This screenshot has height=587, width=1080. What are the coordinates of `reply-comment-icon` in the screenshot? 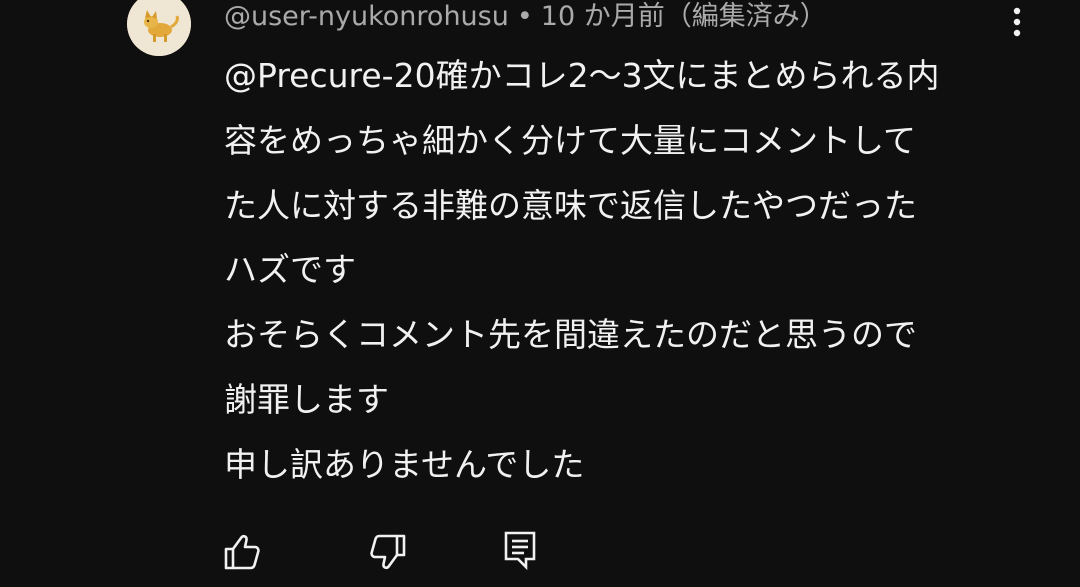 It's located at (520, 551).